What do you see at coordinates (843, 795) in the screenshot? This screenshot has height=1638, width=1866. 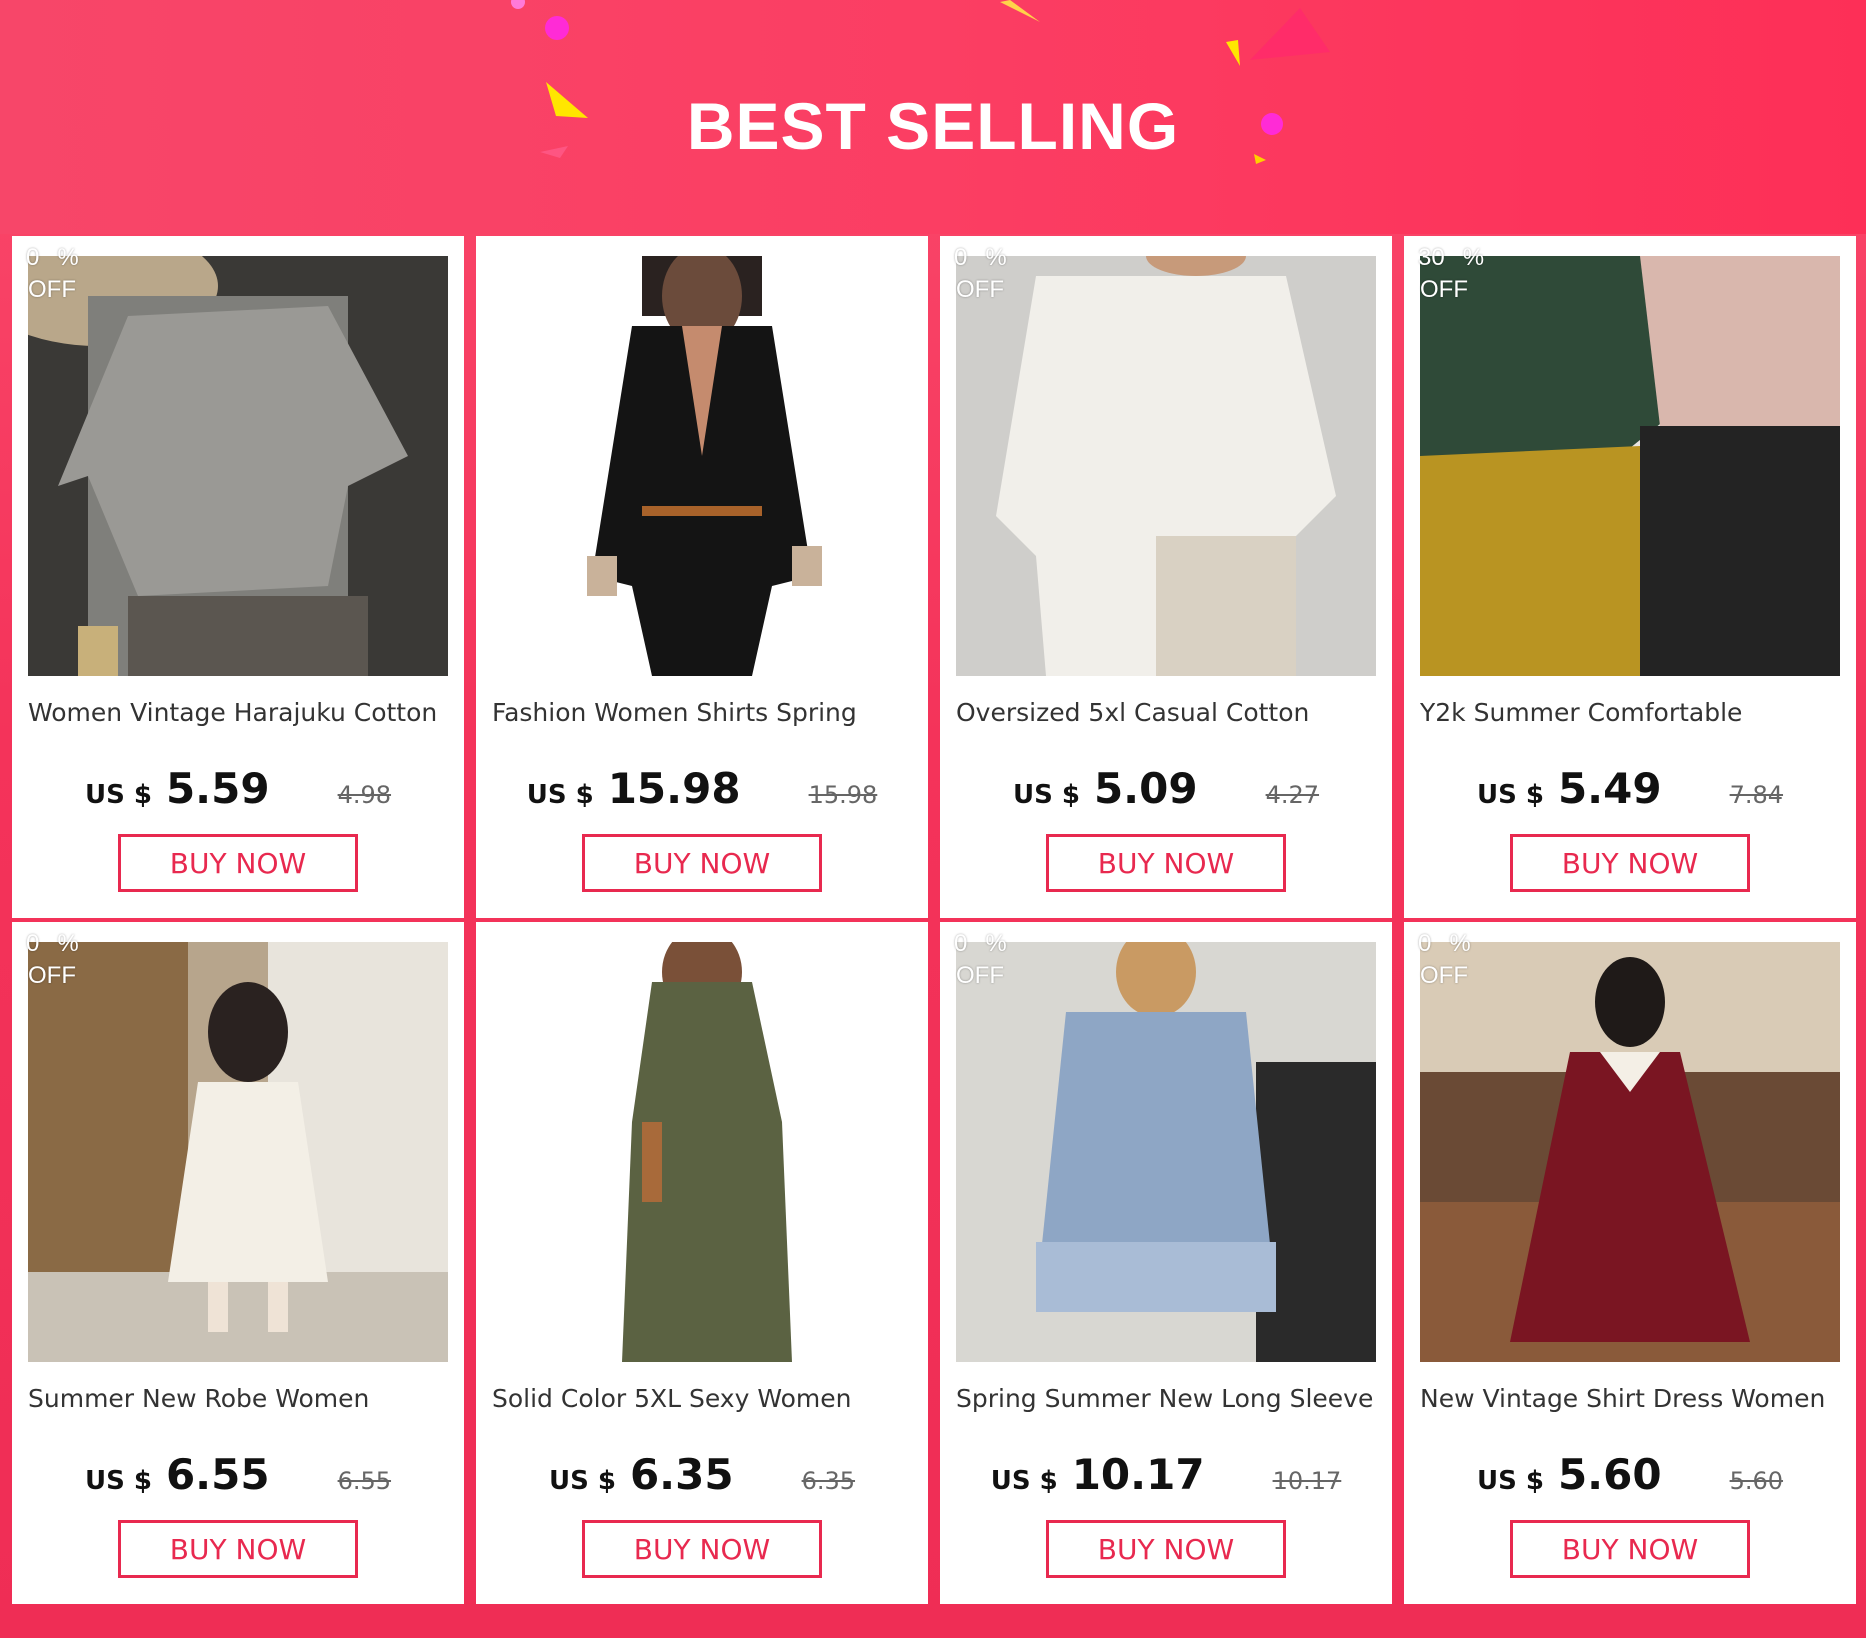 I see `original-price: 15.98` at bounding box center [843, 795].